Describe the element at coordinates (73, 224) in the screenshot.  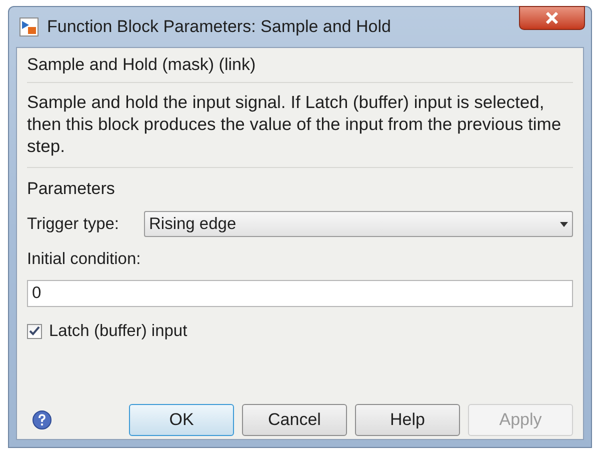
I see `trigger-type-label: Trigger type:` at that location.